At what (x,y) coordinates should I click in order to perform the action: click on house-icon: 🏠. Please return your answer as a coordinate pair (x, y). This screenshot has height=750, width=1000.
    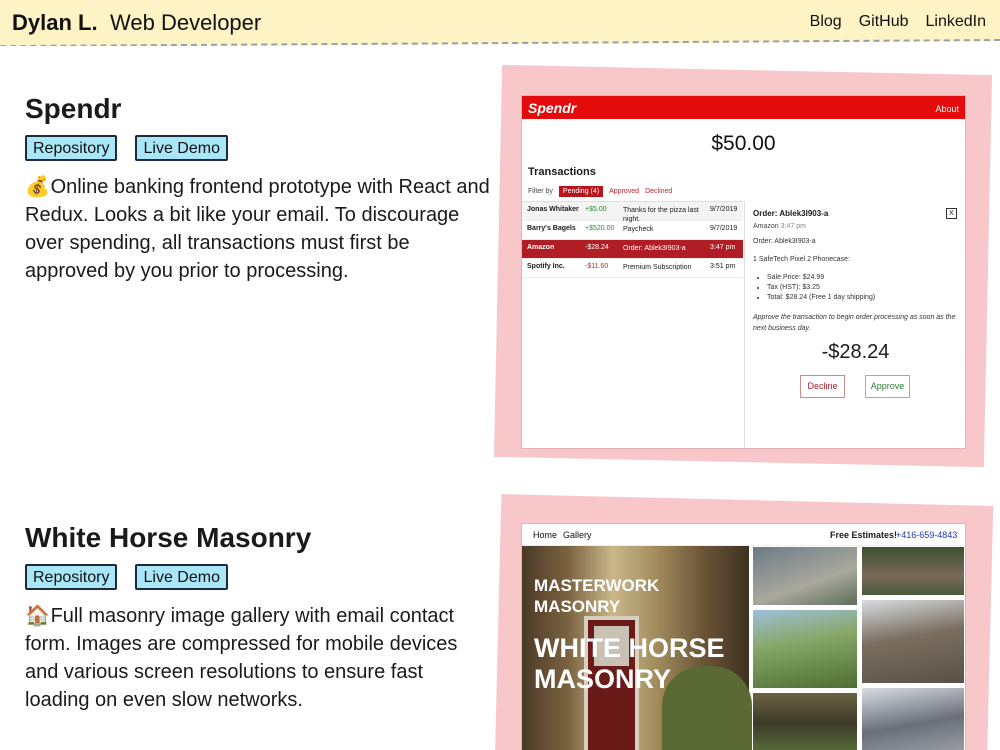
    Looking at the image, I should click on (37, 616).